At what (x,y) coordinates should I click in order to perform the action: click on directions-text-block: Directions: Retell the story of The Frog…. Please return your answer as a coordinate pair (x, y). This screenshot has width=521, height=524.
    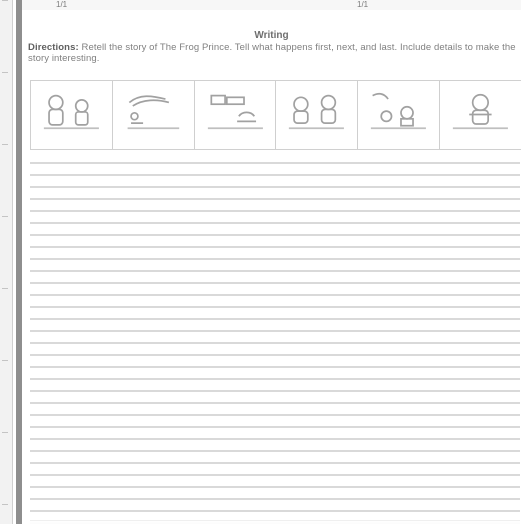
    Looking at the image, I should click on (272, 53).